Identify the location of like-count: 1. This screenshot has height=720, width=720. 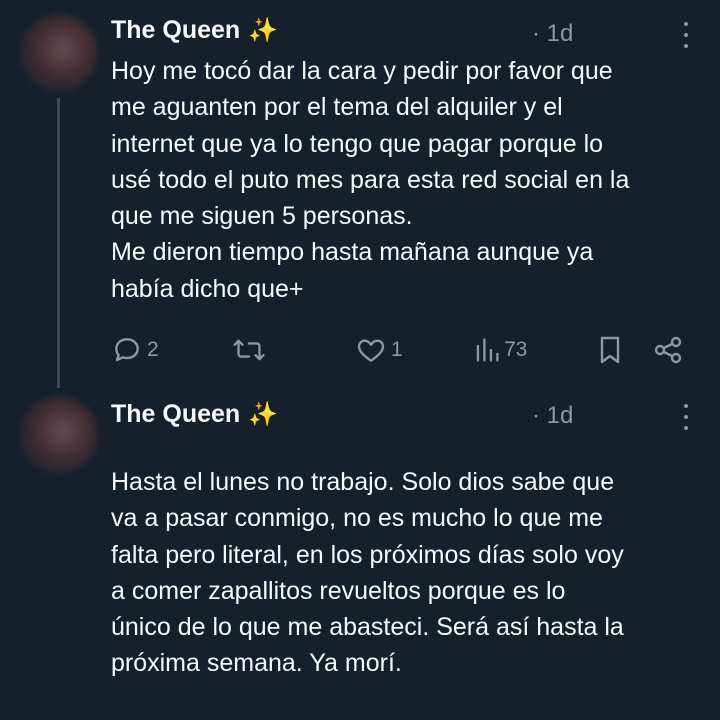
(397, 349).